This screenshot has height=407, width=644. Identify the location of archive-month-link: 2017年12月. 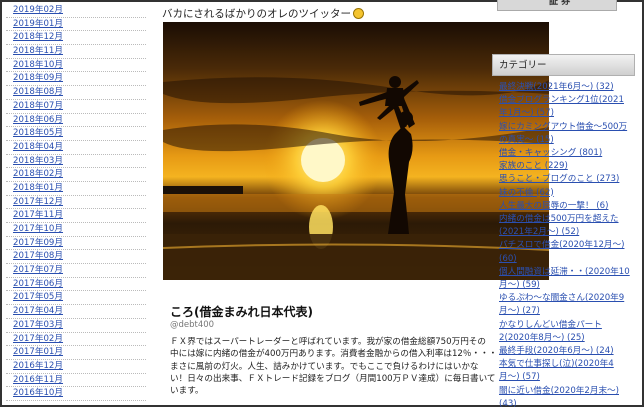
(76, 203).